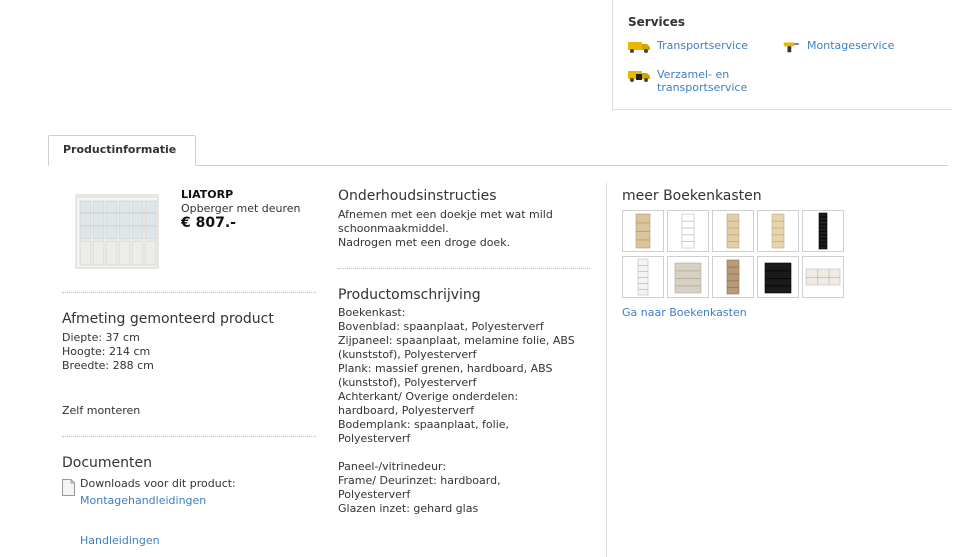  Describe the element at coordinates (639, 47) in the screenshot. I see `truck-icon` at that location.